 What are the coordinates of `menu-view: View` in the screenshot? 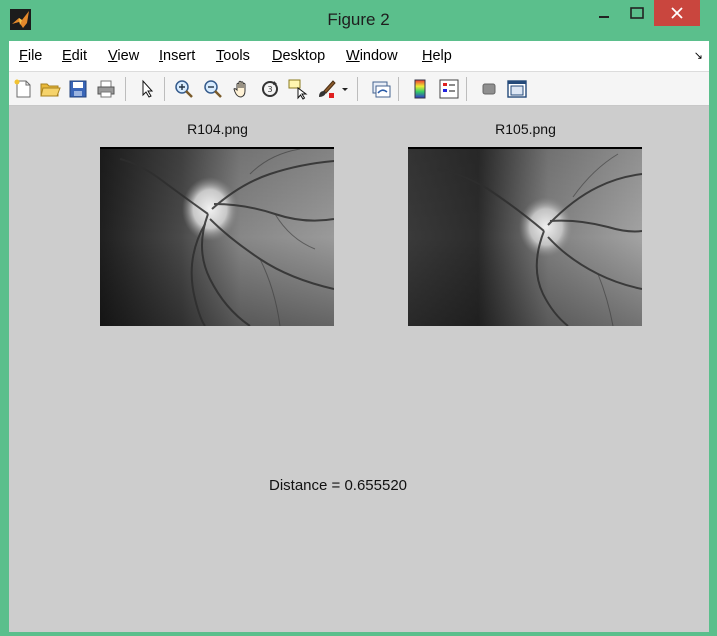 It's located at (123, 56).